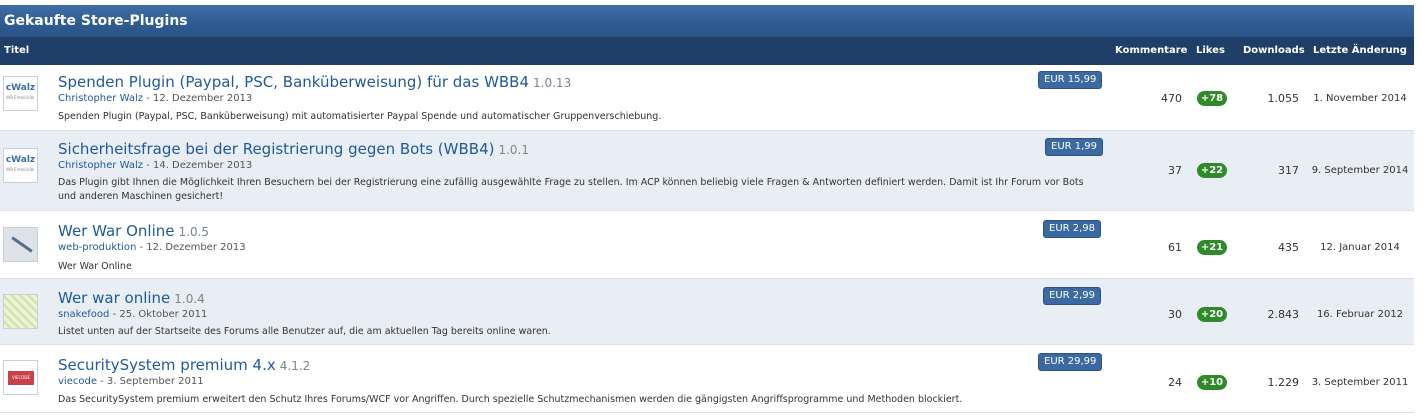  Describe the element at coordinates (1070, 80) in the screenshot. I see `price-badge: EUR 15,99` at that location.